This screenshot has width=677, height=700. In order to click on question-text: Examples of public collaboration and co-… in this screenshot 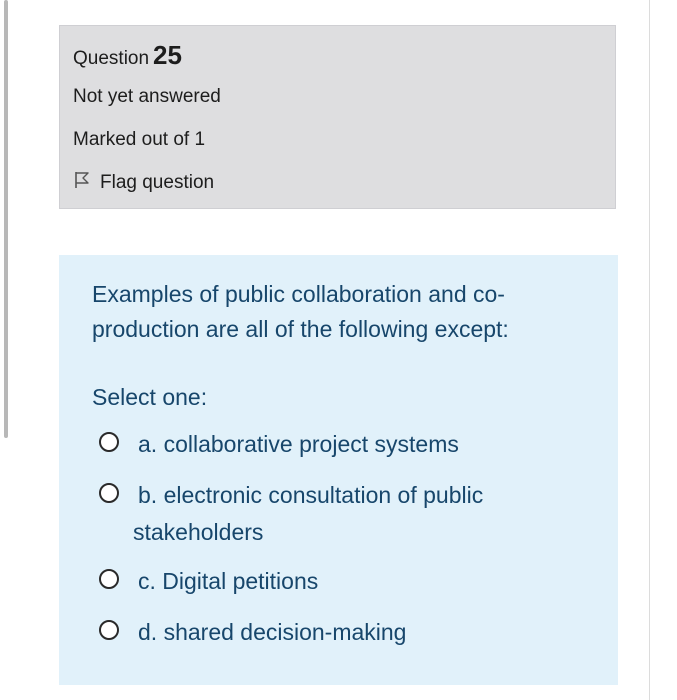, I will do `click(300, 311)`.